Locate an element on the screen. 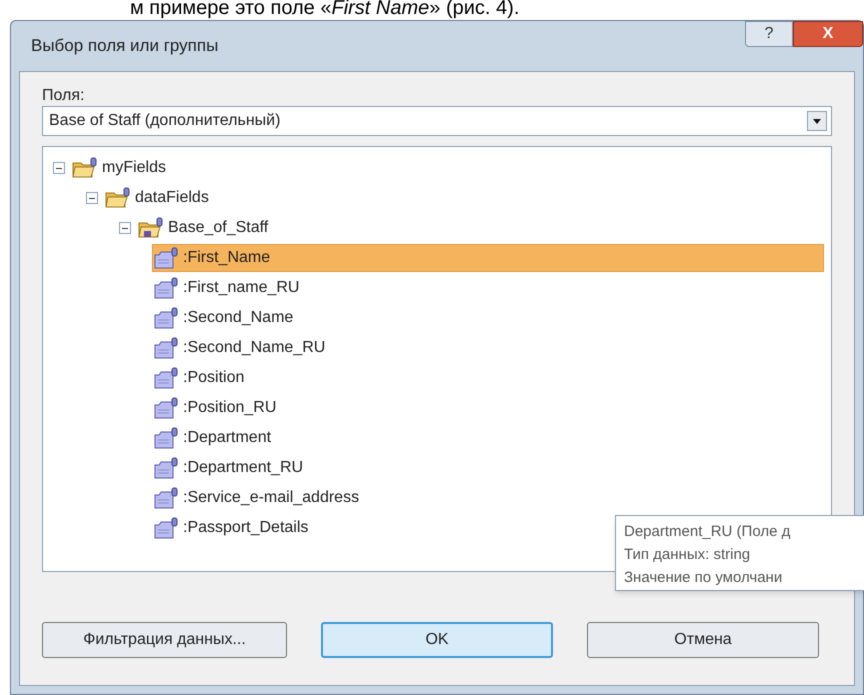  fields-label: Поля: is located at coordinates (64, 96).